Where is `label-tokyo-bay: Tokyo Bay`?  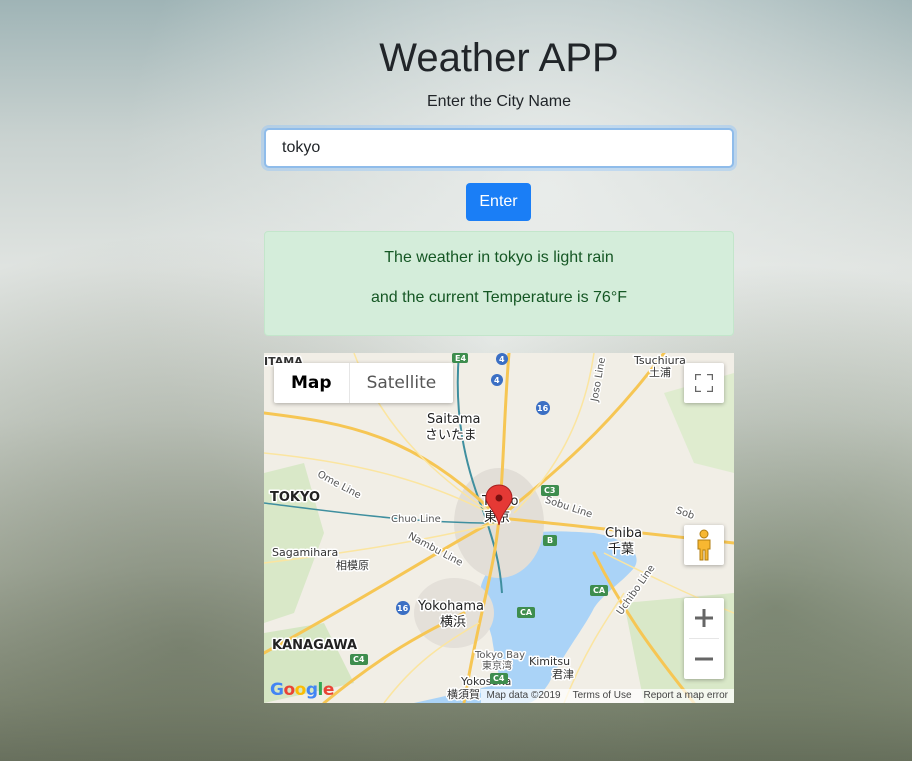 label-tokyo-bay: Tokyo Bay is located at coordinates (499, 655).